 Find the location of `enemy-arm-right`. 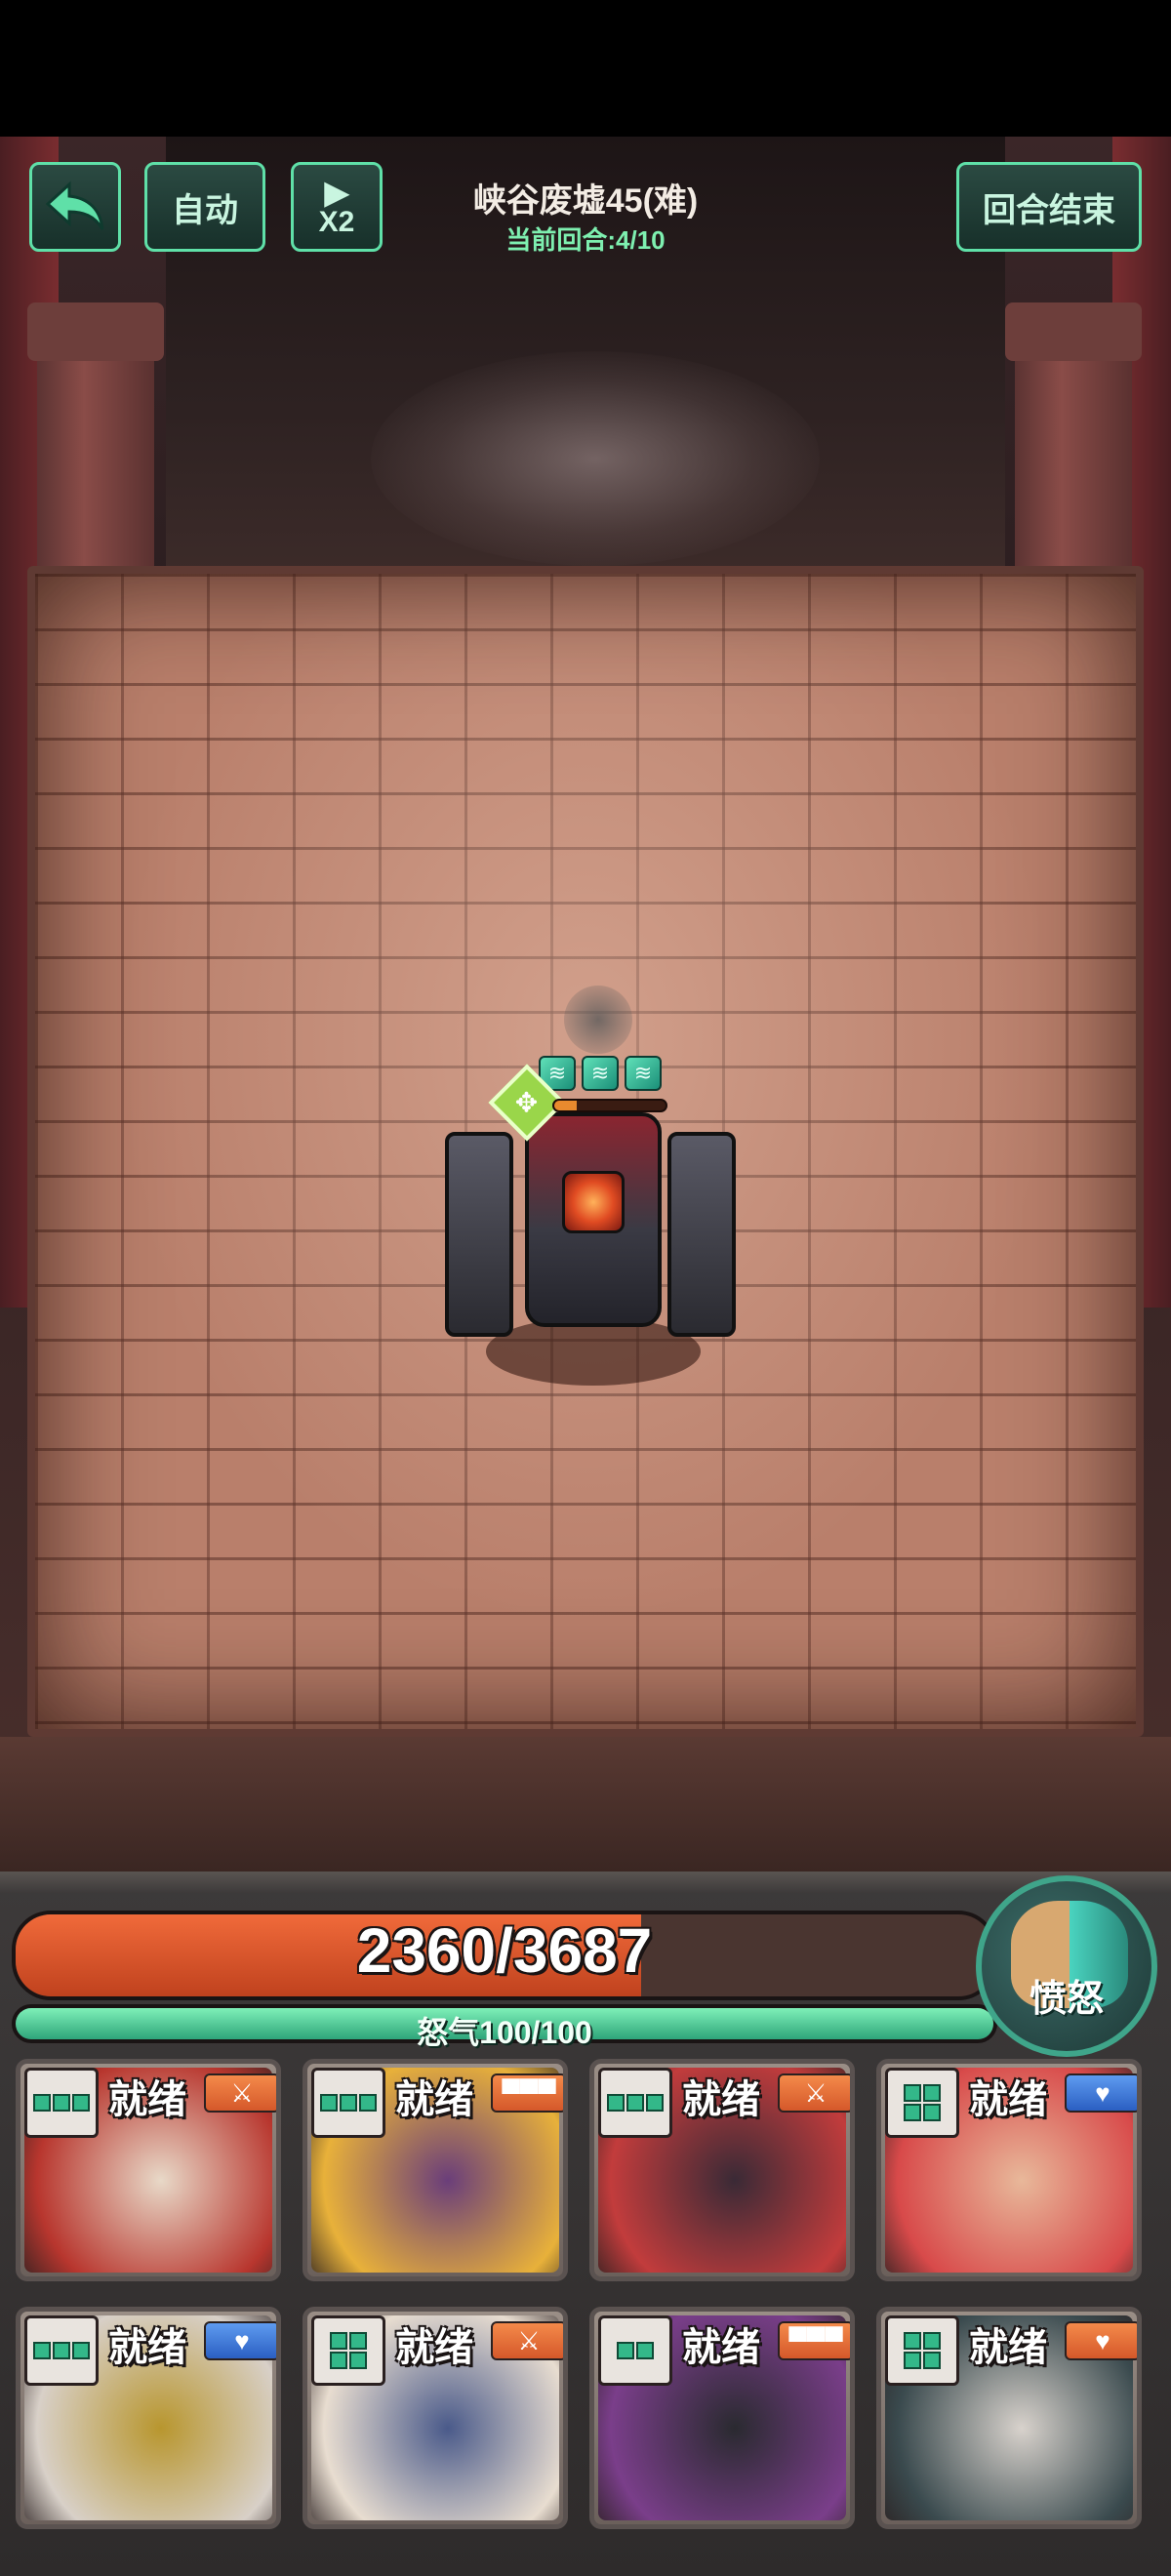

enemy-arm-right is located at coordinates (701, 1234).